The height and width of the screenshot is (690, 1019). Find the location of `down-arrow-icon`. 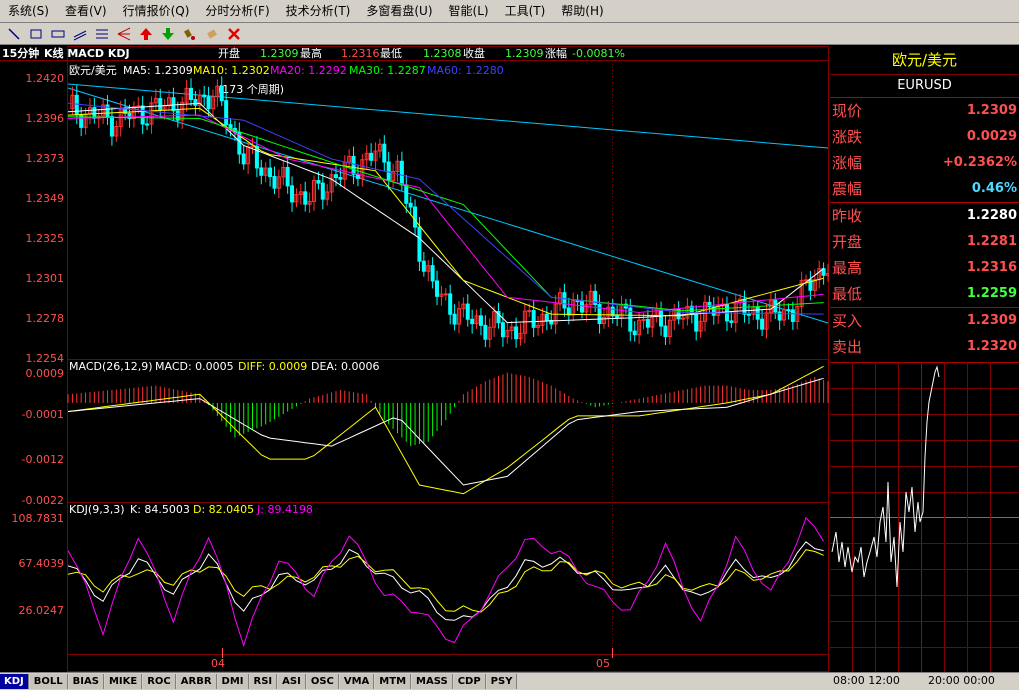

down-arrow-icon is located at coordinates (168, 34).